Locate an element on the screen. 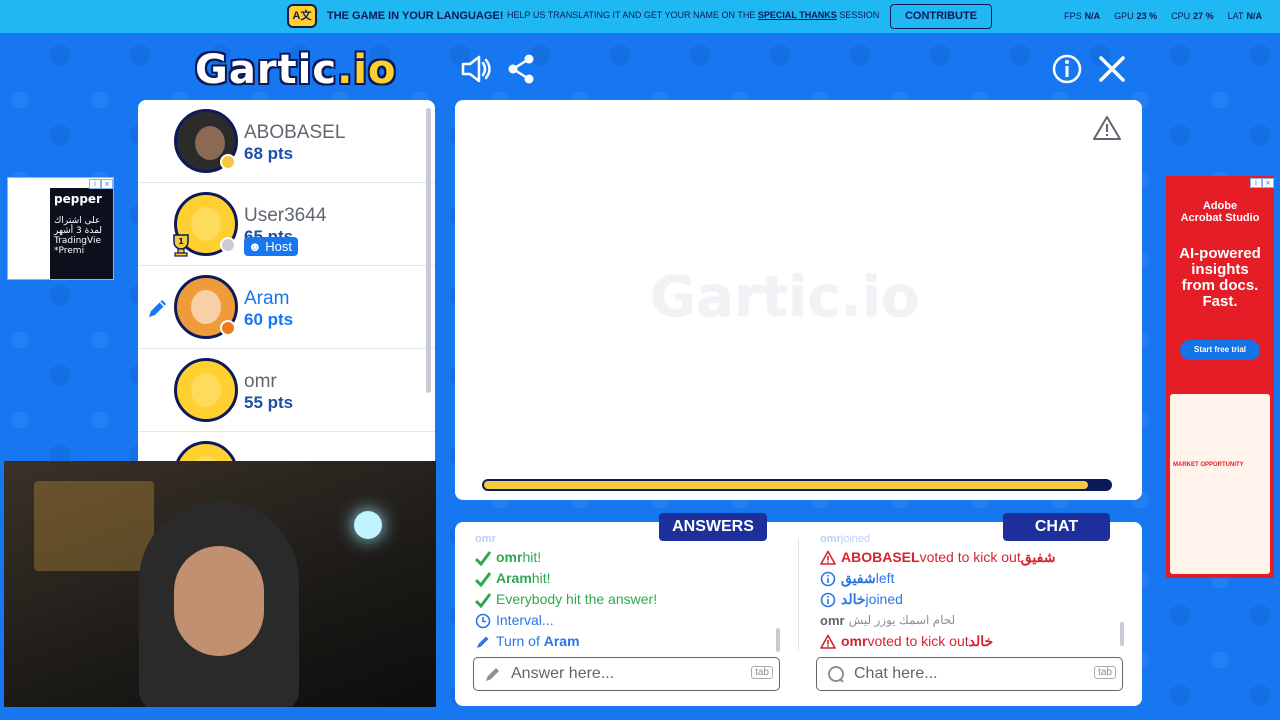  fps-stat: FPS N/A is located at coordinates (1082, 16).